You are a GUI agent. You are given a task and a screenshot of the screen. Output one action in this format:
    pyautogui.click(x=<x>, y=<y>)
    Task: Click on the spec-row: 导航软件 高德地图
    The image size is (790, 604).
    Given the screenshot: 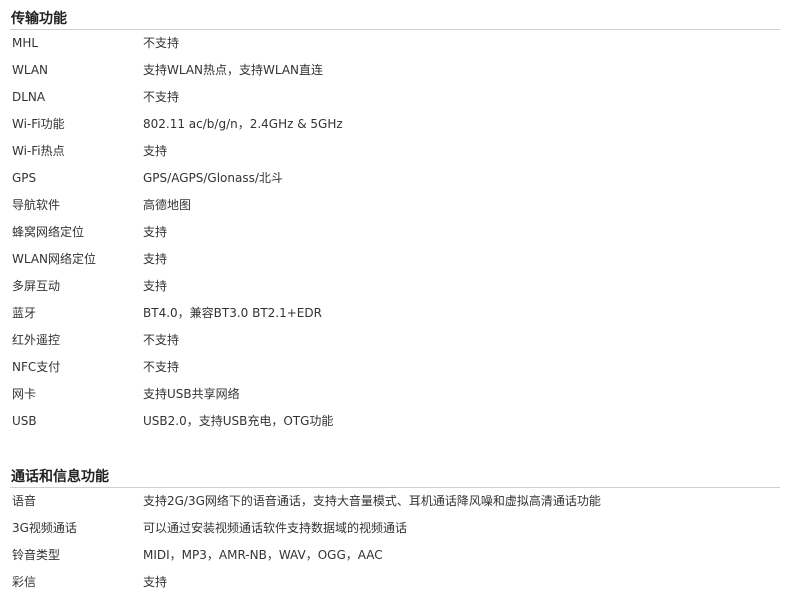 What is the action you would take?
    pyautogui.click(x=395, y=205)
    